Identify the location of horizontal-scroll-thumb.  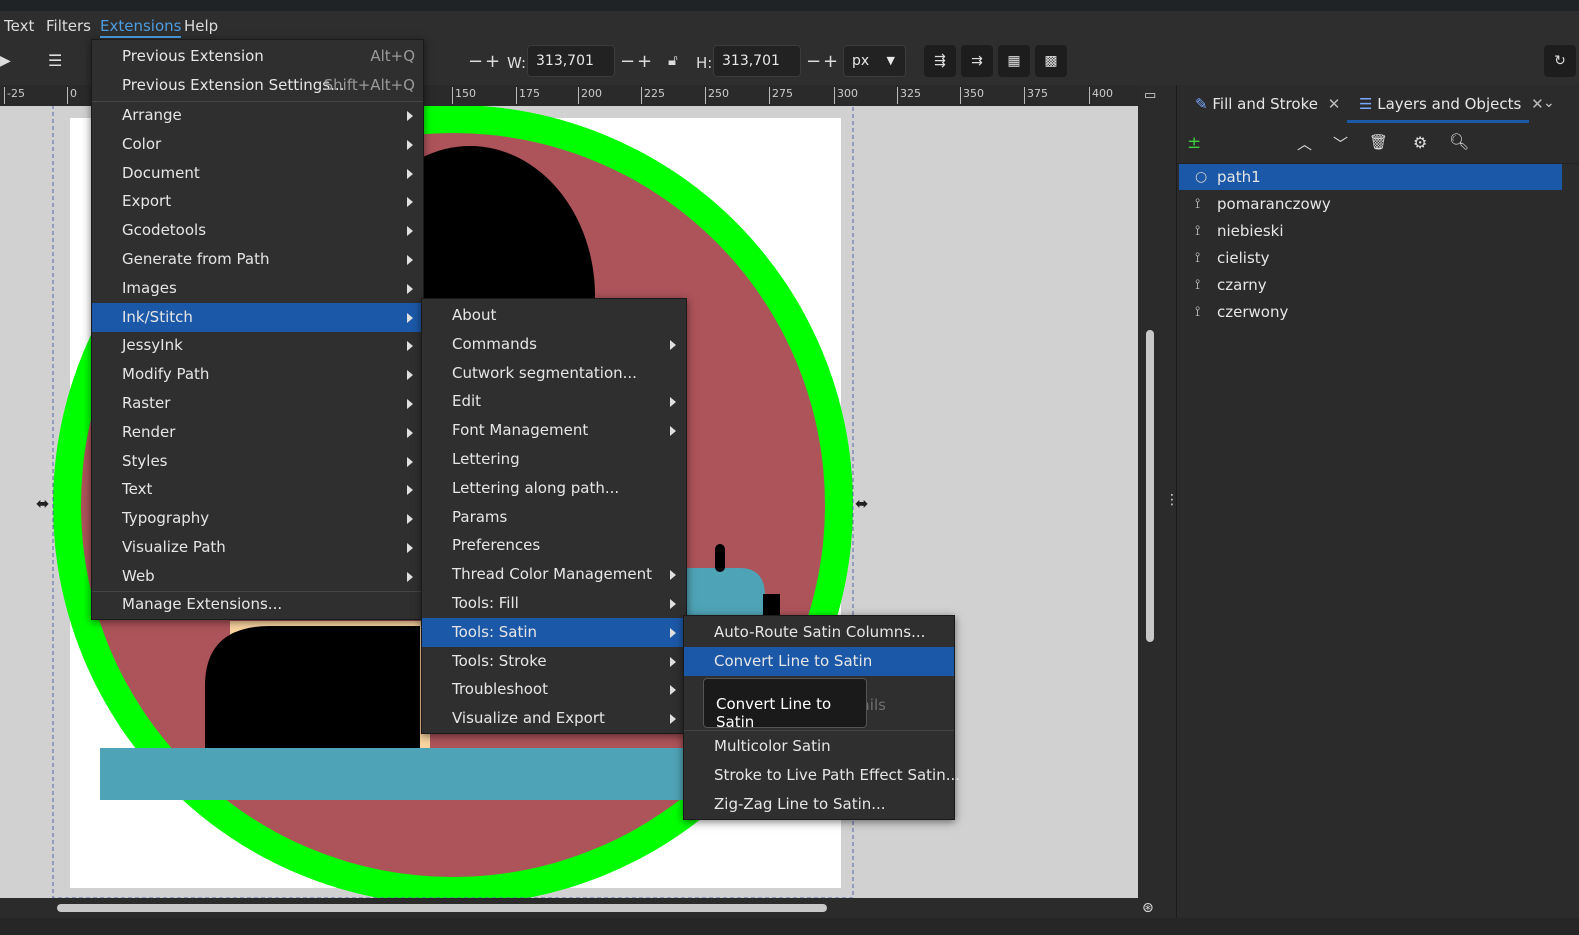
(442, 908).